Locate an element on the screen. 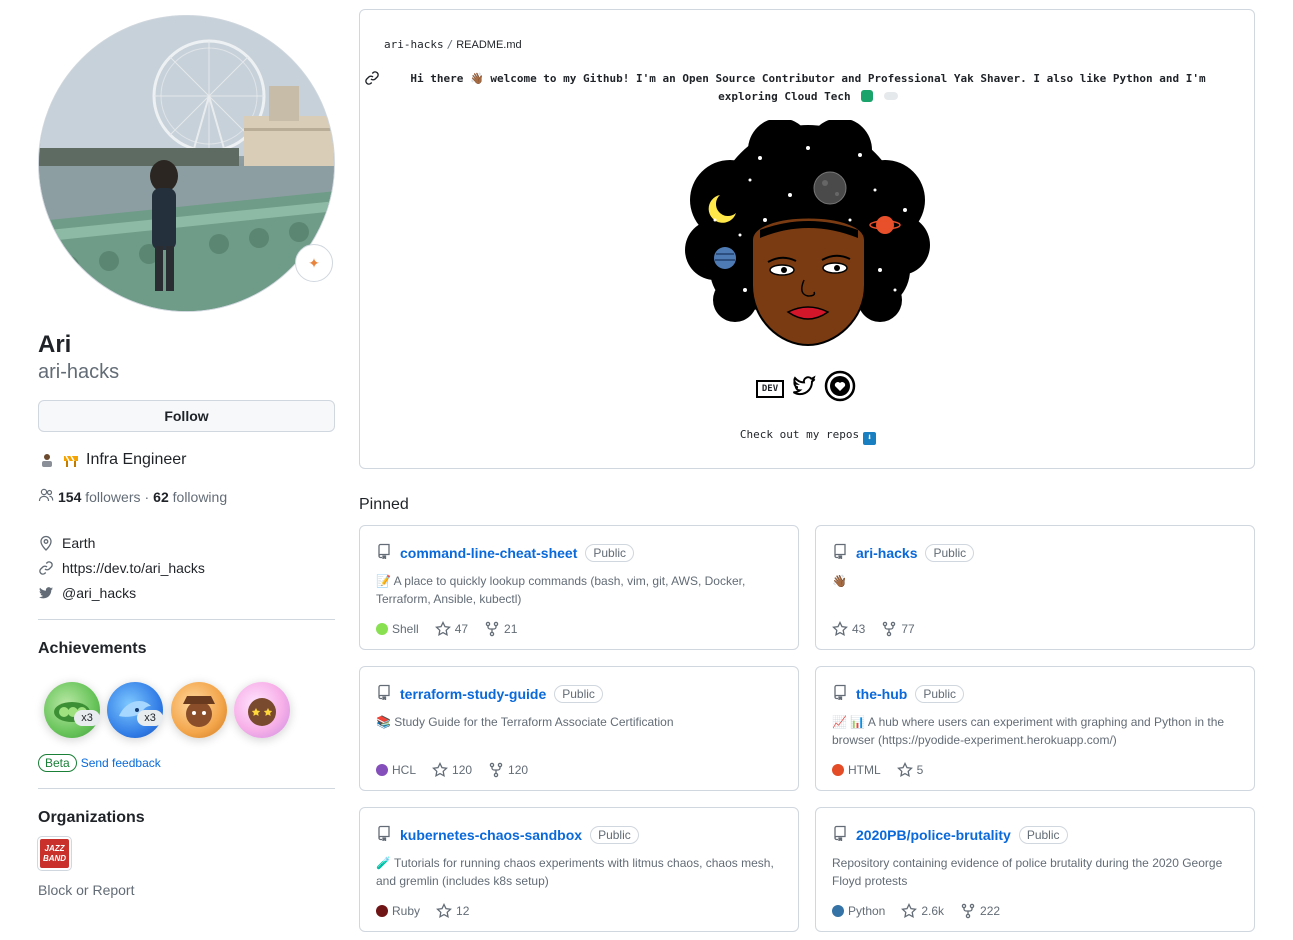 The image size is (1293, 940). repo-description: 👋🏾 is located at coordinates (839, 581).